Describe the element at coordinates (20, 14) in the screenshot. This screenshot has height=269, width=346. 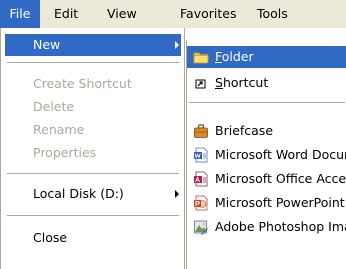
I see `menu-file: File` at that location.